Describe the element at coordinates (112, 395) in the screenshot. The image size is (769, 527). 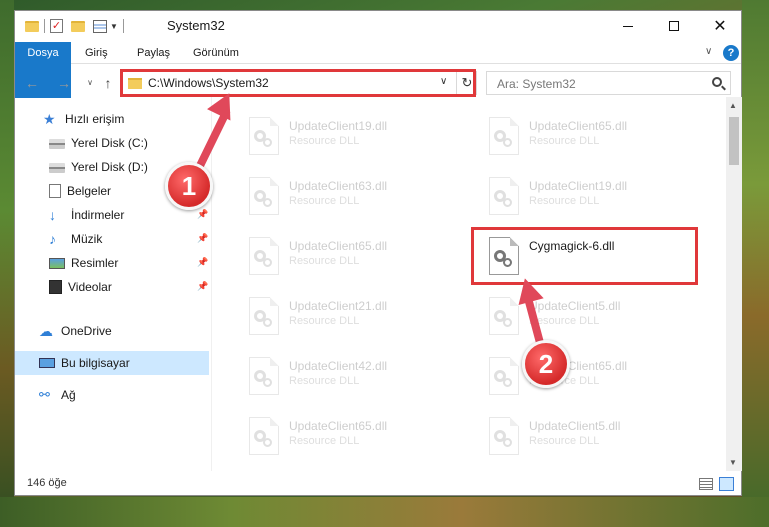
I see `sidebar-item-network: ⚯ Ağ` at that location.